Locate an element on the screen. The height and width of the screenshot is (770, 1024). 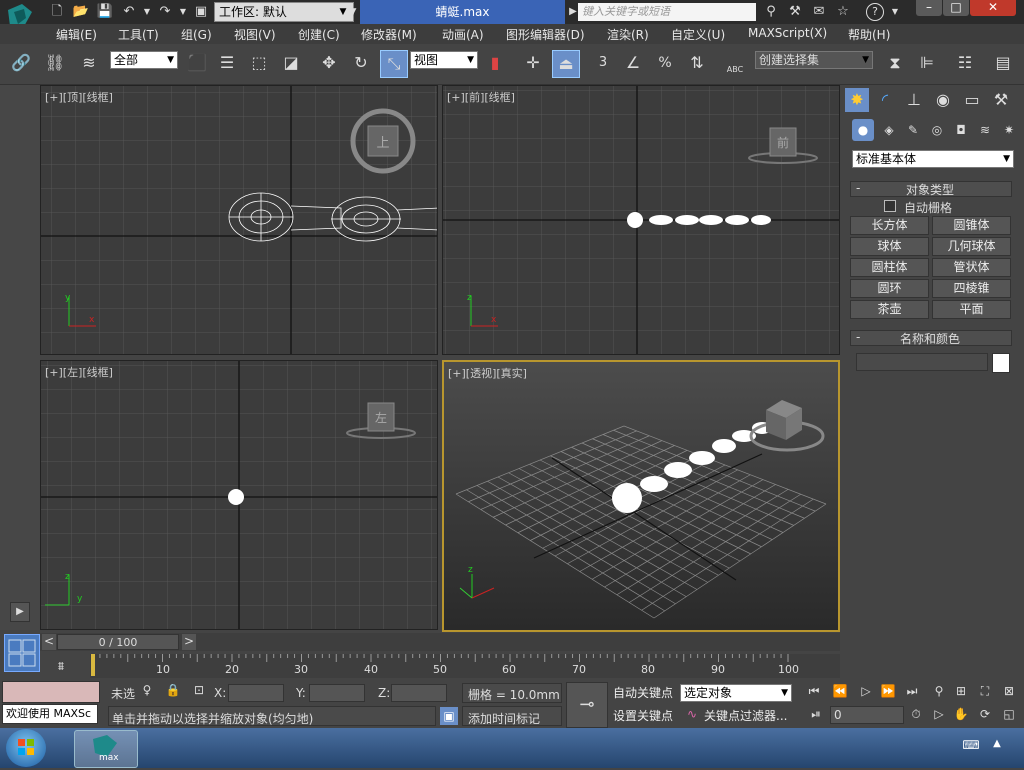
zoom-extents-icon: ⛶ is located at coordinates (985, 693).